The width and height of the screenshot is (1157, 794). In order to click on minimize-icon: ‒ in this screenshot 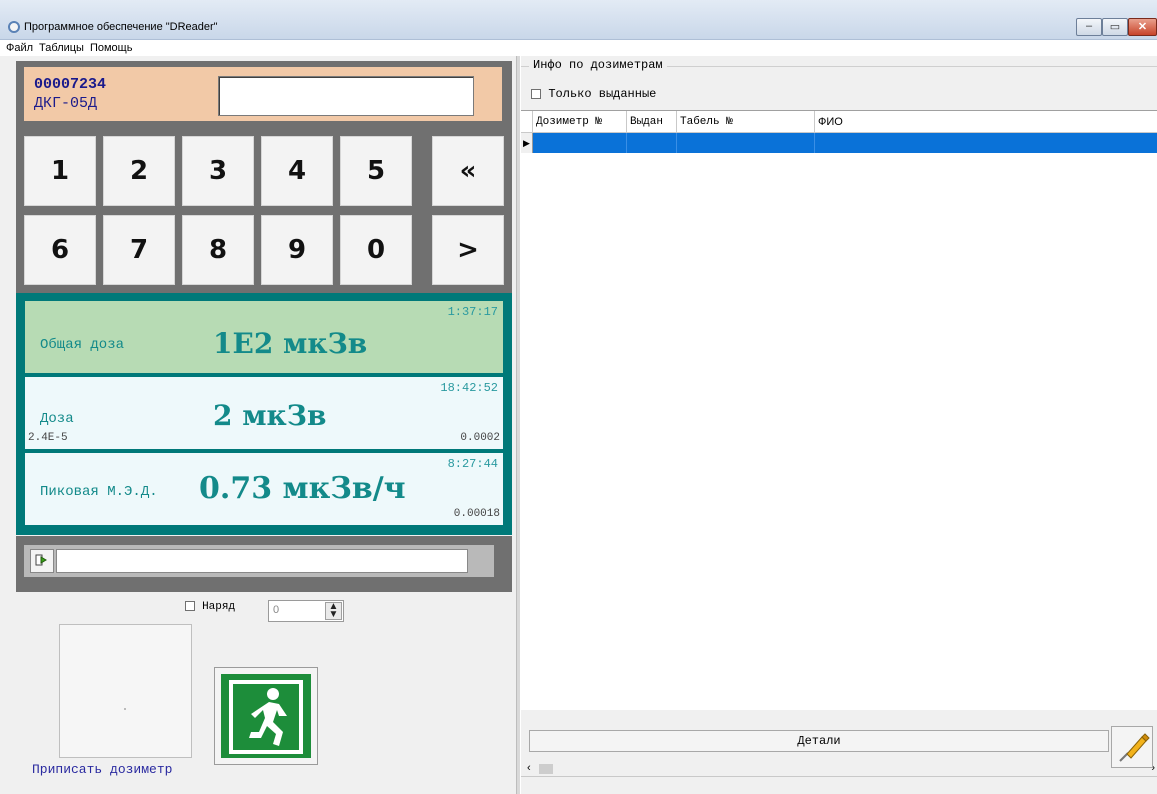, I will do `click(1089, 26)`.